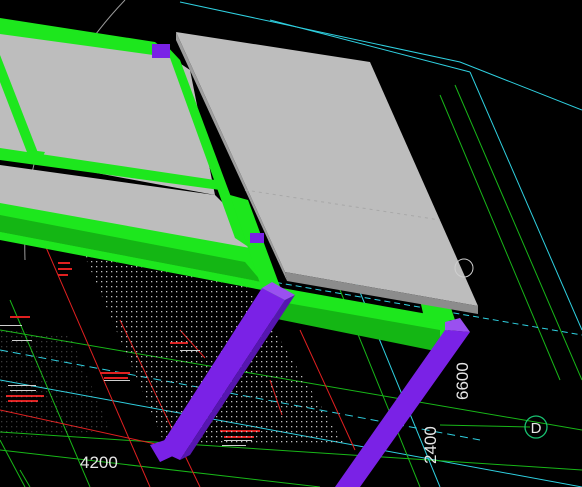  What do you see at coordinates (257, 238) in the screenshot?
I see `column-head-mid` at bounding box center [257, 238].